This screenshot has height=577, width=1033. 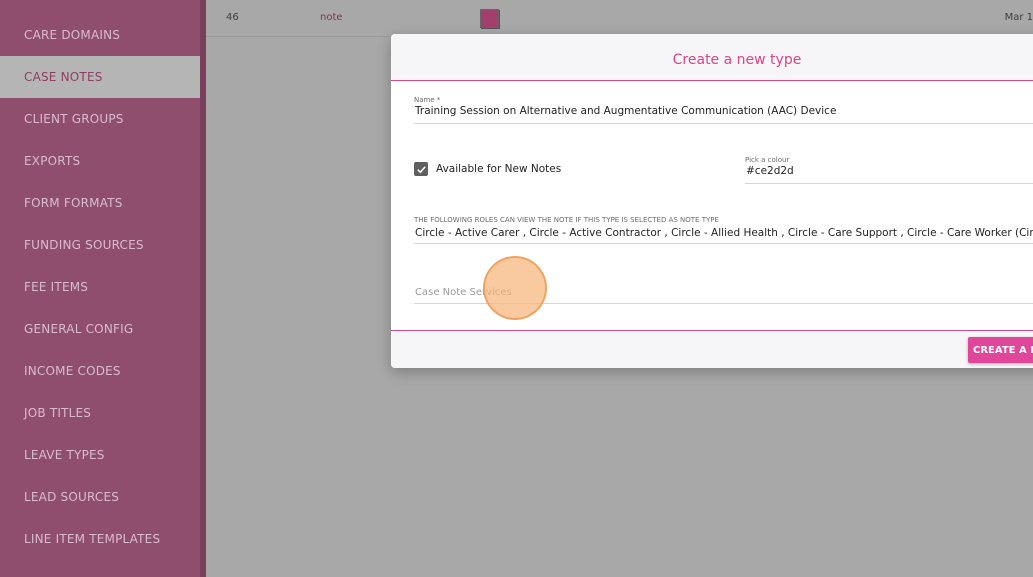 What do you see at coordinates (770, 171) in the screenshot?
I see `colour-field: #ce2d2d` at bounding box center [770, 171].